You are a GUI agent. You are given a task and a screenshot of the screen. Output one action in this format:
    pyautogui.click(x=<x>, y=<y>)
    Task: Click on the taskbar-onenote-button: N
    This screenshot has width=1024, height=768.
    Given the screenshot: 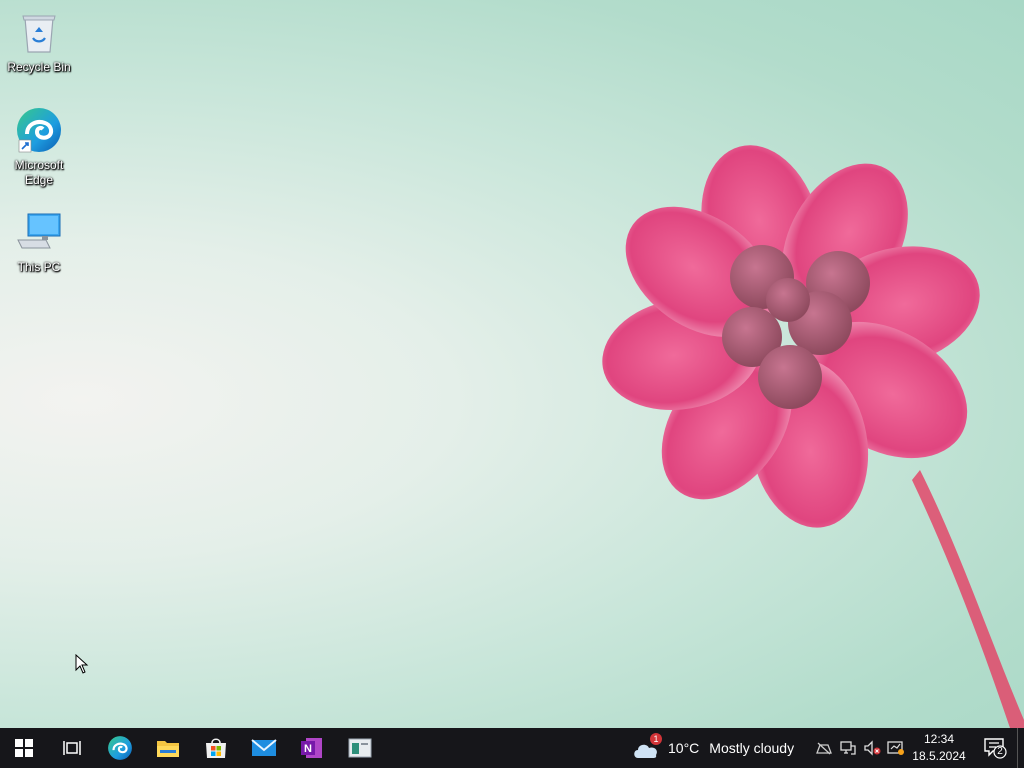 What is the action you would take?
    pyautogui.click(x=312, y=748)
    